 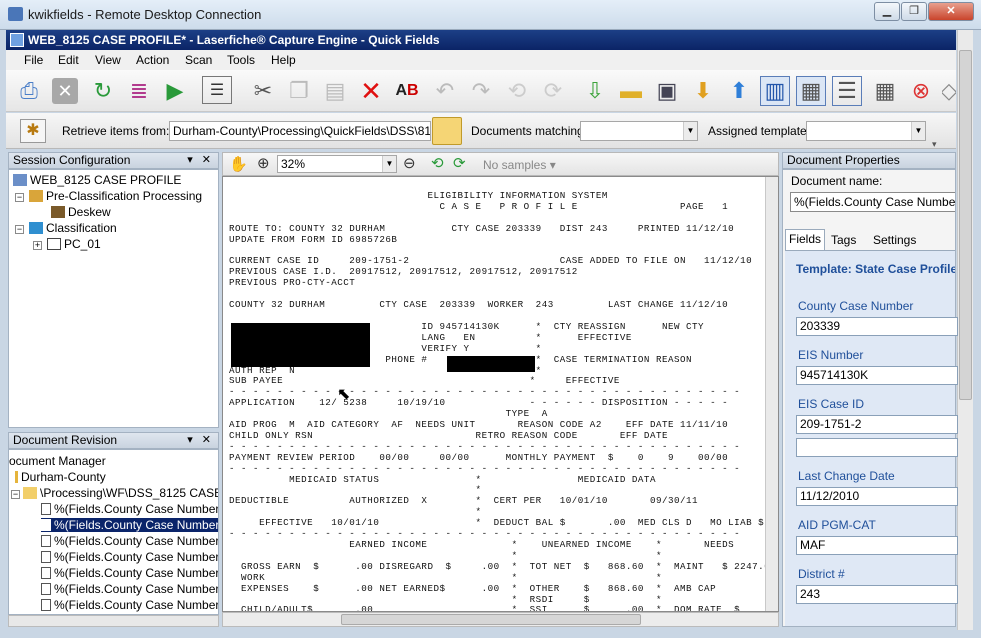 What do you see at coordinates (89, 212) in the screenshot?
I see `tree-deskew-label: Deskew` at bounding box center [89, 212].